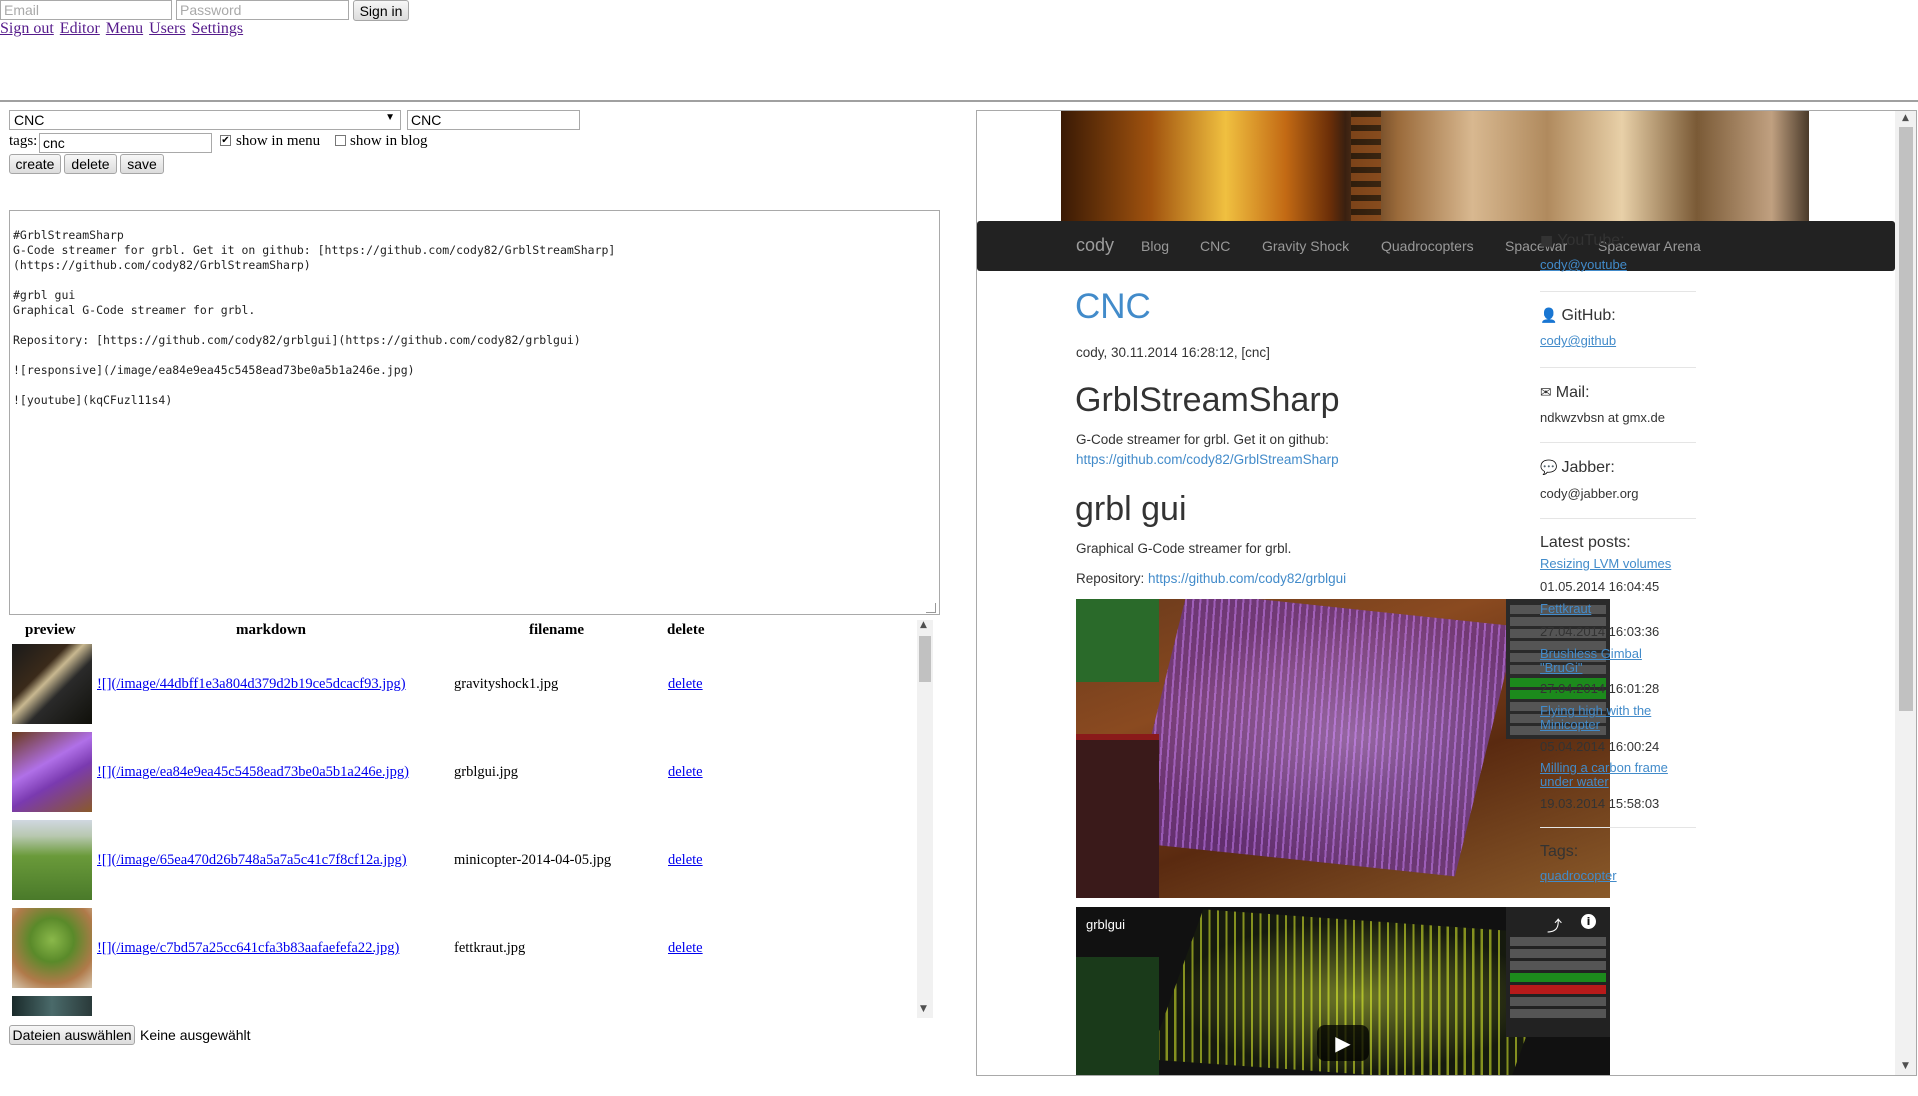 The image size is (1918, 1096). Describe the element at coordinates (1343, 1043) in the screenshot. I see `play-icon: ▶` at that location.